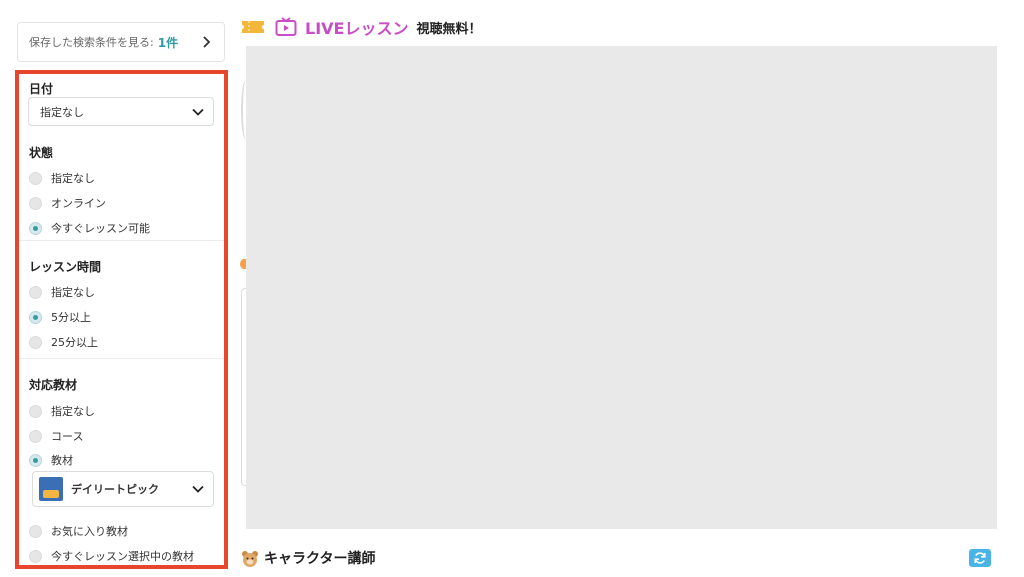 Image resolution: width=1024 pixels, height=577 pixels. I want to click on character-teacher-header: キャラクター講師, so click(308, 558).